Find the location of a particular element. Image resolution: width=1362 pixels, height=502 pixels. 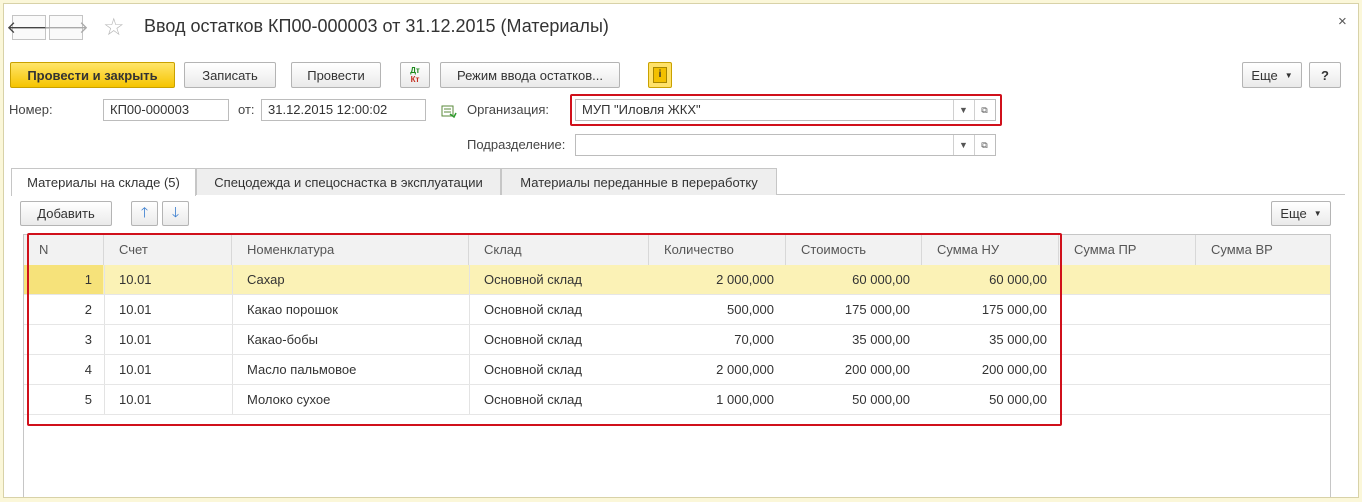

help-button: ? is located at coordinates (1325, 75).